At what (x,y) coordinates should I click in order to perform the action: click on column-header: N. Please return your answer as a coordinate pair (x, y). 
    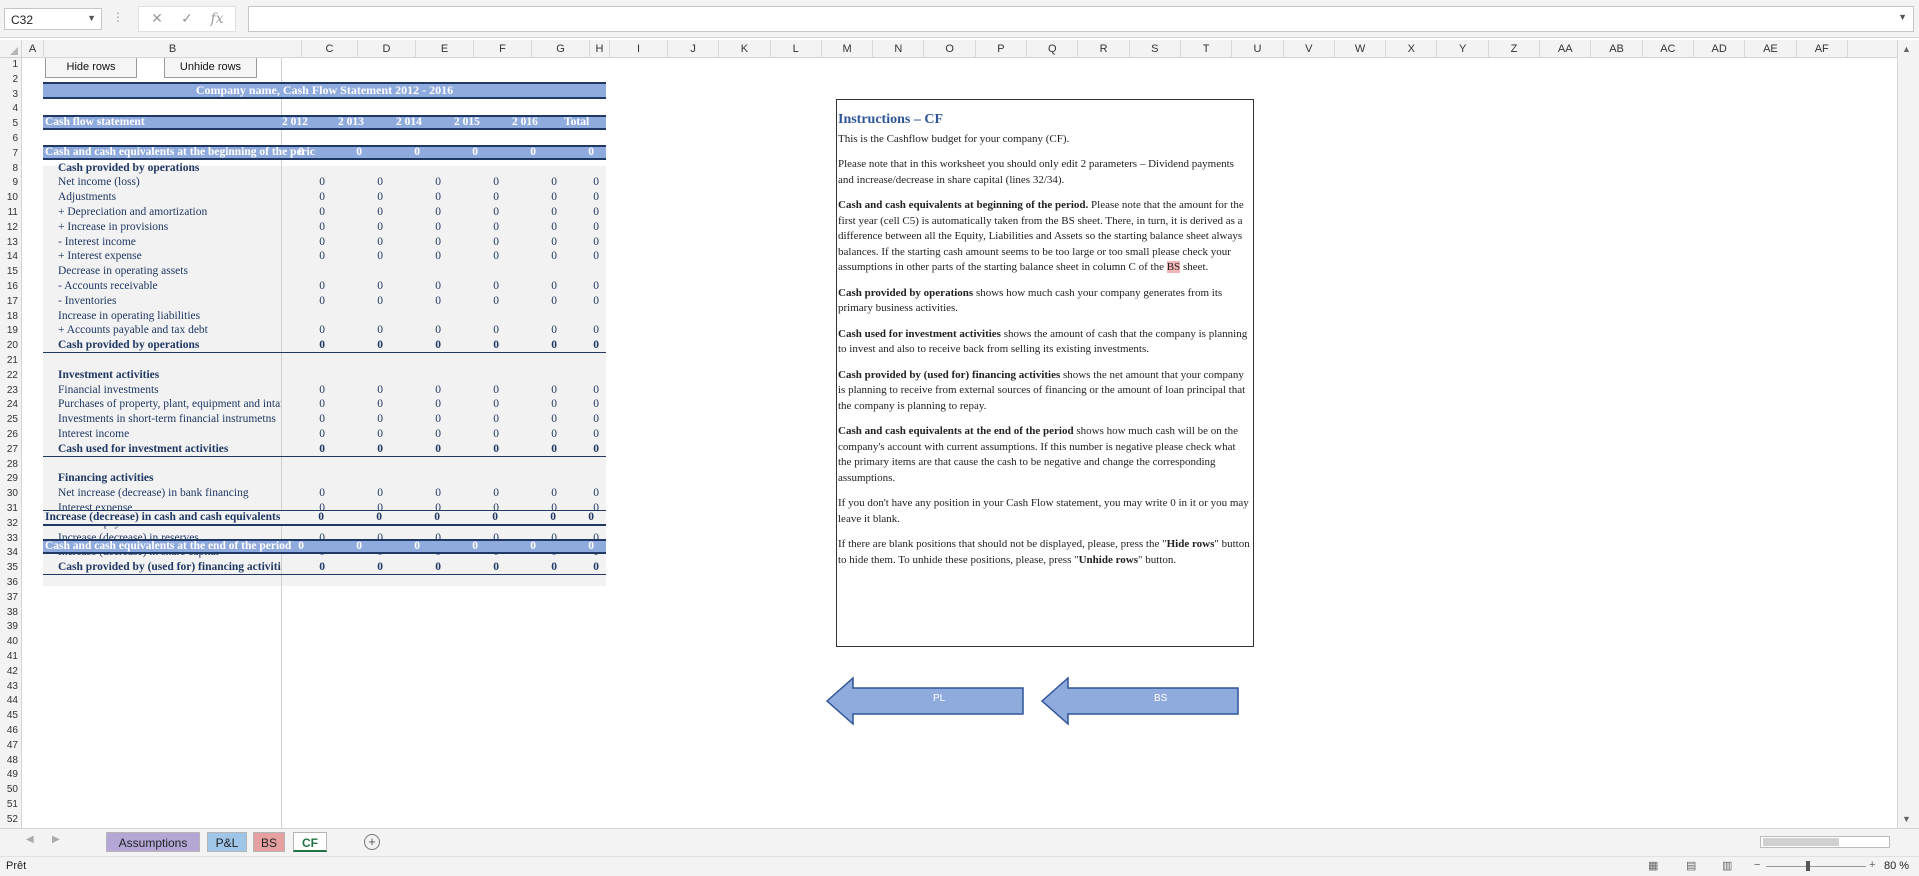
    Looking at the image, I should click on (899, 49).